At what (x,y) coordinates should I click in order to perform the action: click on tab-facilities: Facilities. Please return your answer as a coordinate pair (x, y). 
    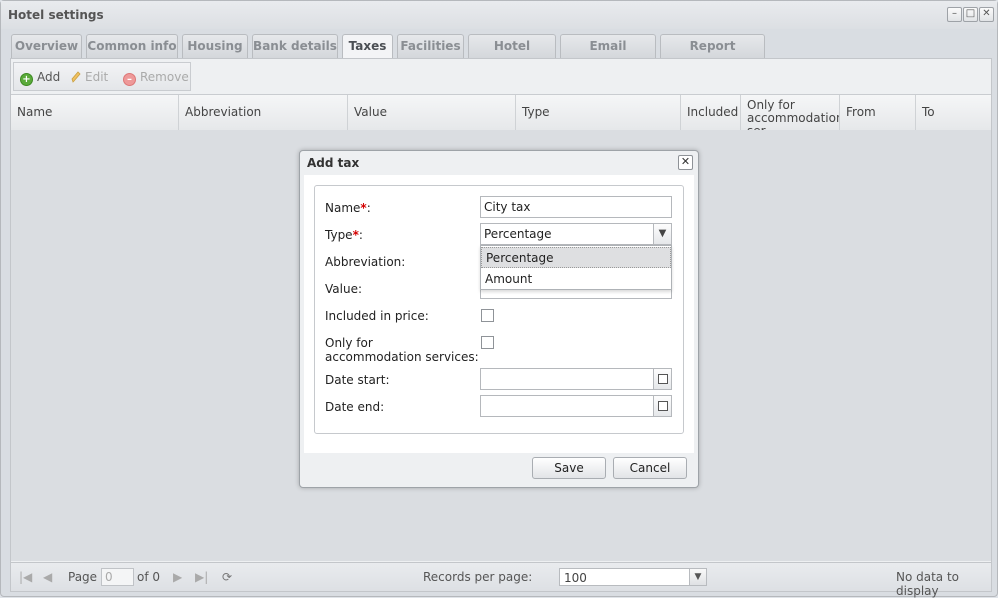
    Looking at the image, I should click on (430, 46).